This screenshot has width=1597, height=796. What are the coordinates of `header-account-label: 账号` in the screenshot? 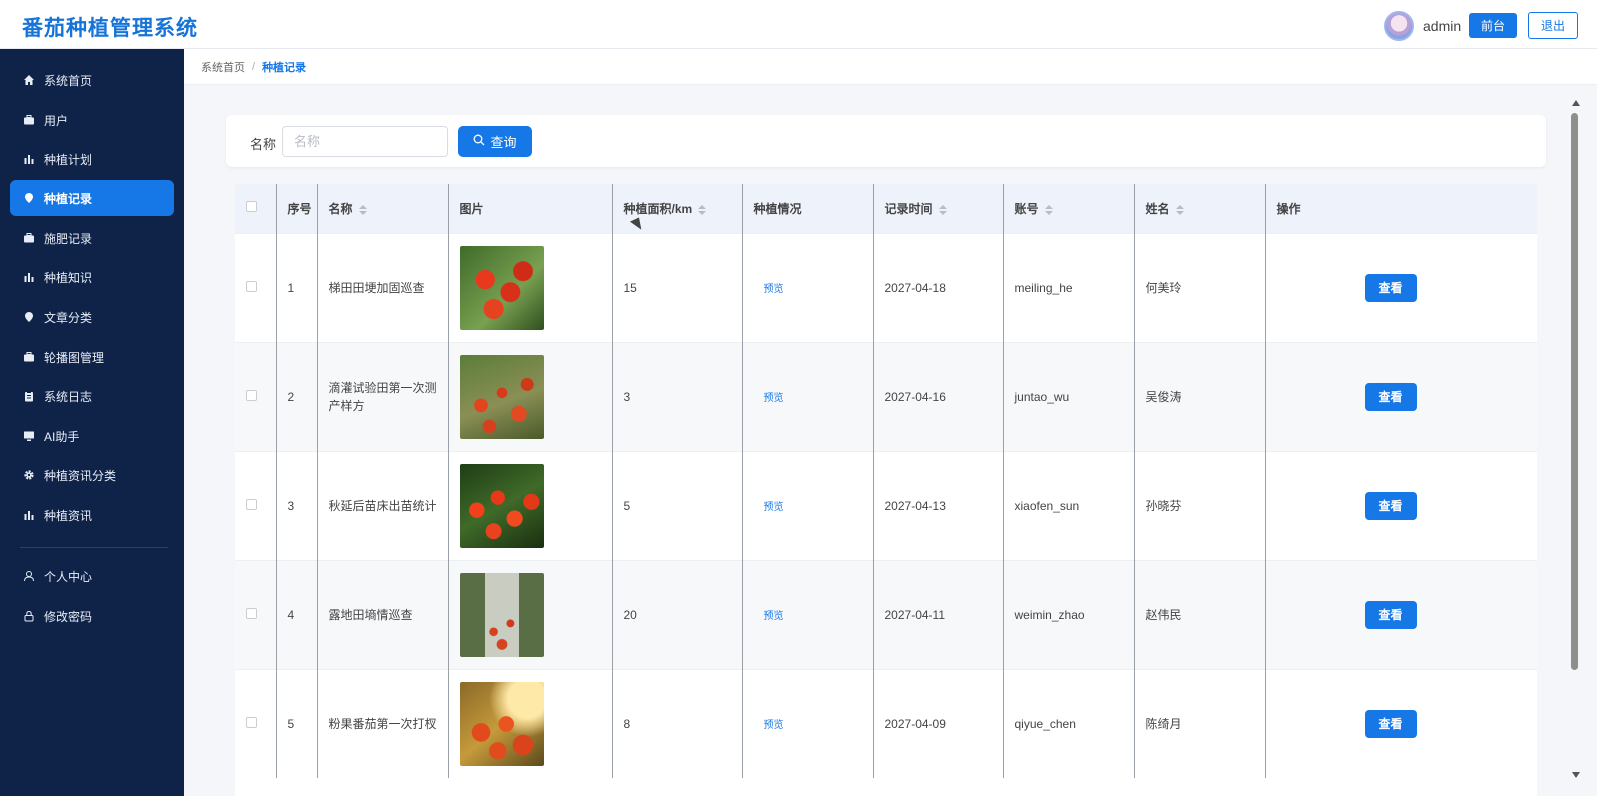 It's located at (1026, 208).